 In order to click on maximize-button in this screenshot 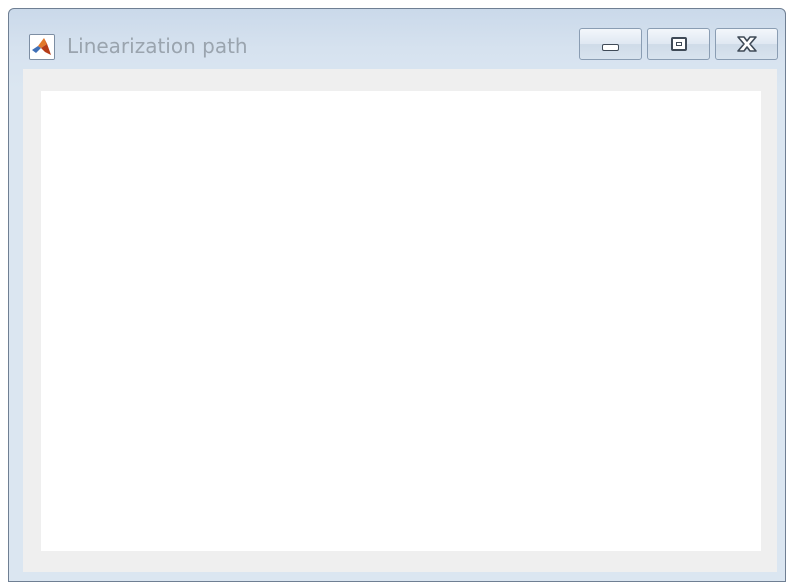, I will do `click(678, 44)`.